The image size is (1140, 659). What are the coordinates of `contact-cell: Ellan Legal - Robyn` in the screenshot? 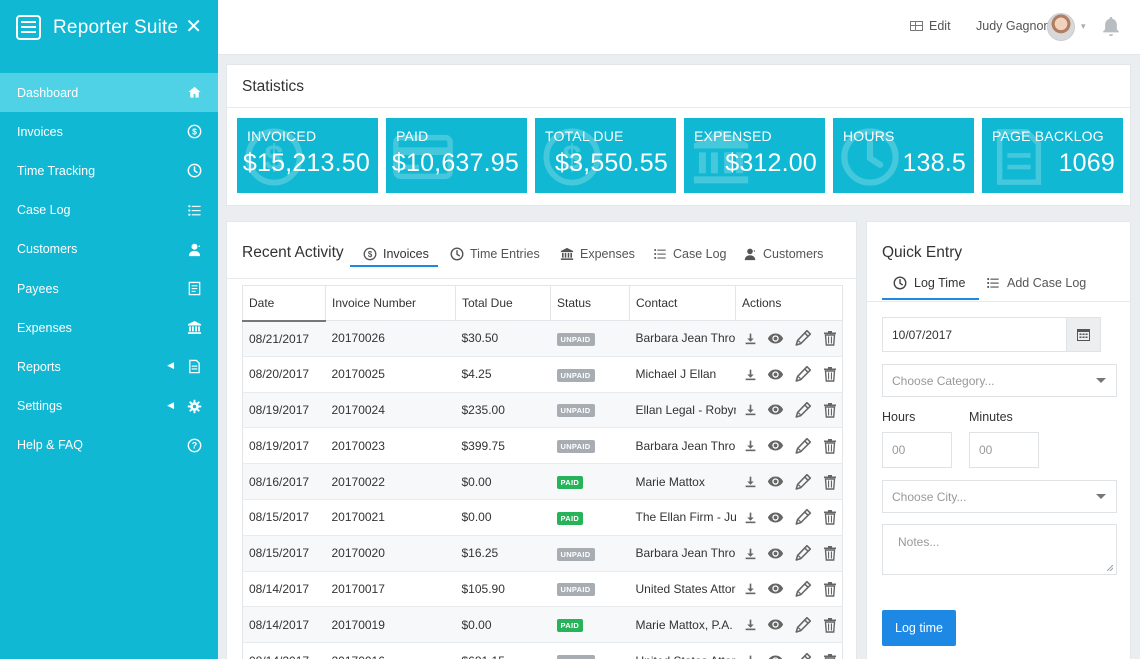 It's located at (682, 410).